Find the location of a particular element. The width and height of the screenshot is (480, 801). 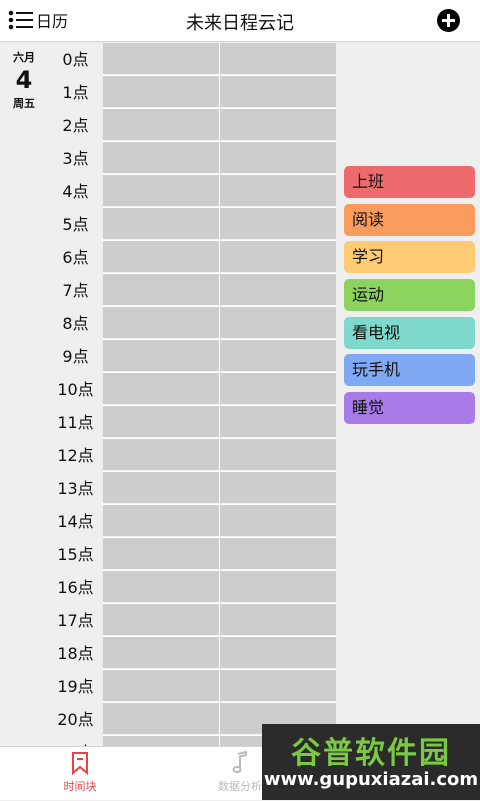

date-day: 4 is located at coordinates (24, 80).